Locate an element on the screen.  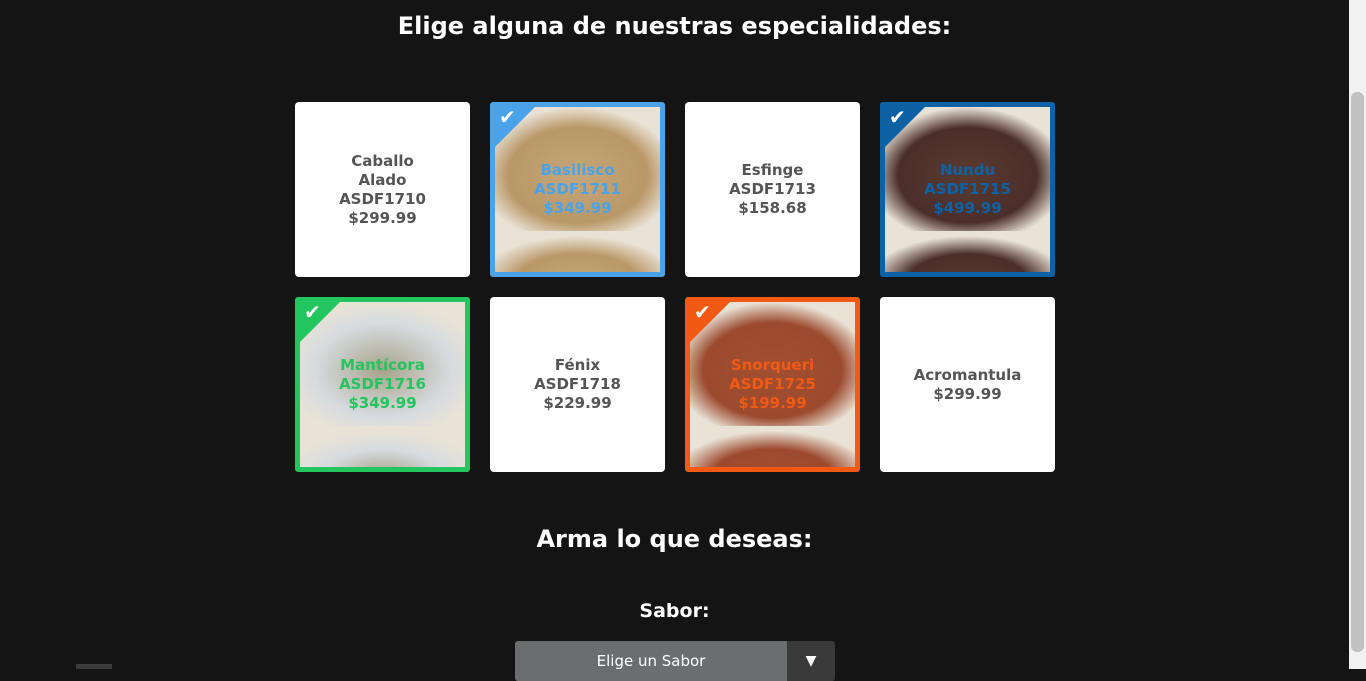
nut-fruit-cake-photo-repeat is located at coordinates (577, 251).